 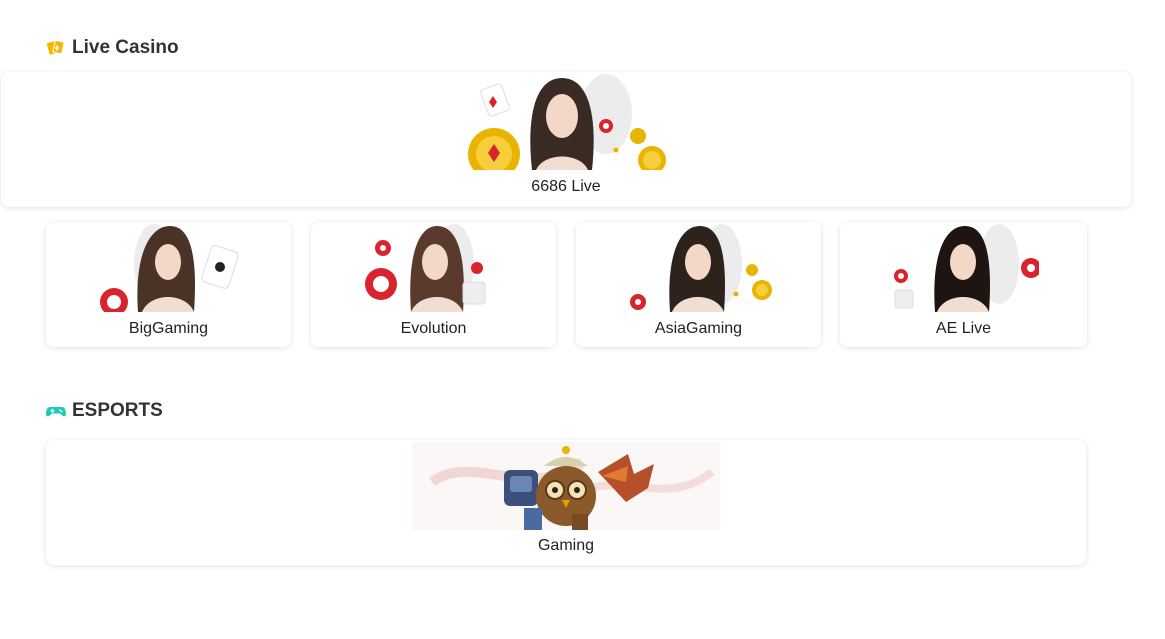 I want to click on cards-icon, so click(x=56, y=48).